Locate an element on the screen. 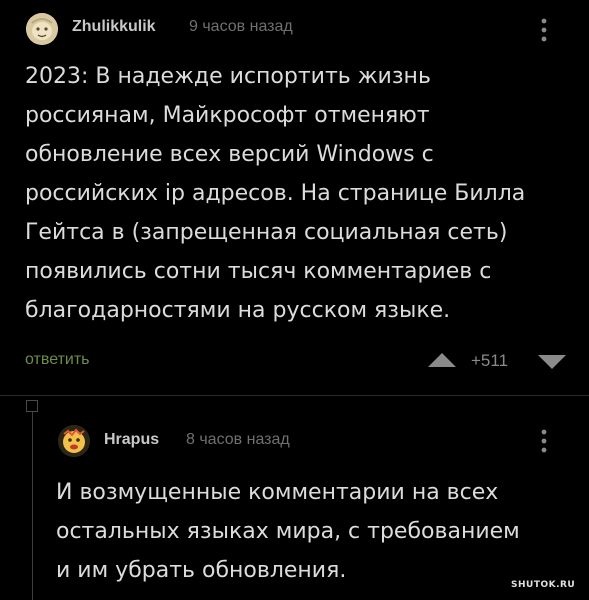 This screenshot has height=600, width=589. divider is located at coordinates (294, 395).